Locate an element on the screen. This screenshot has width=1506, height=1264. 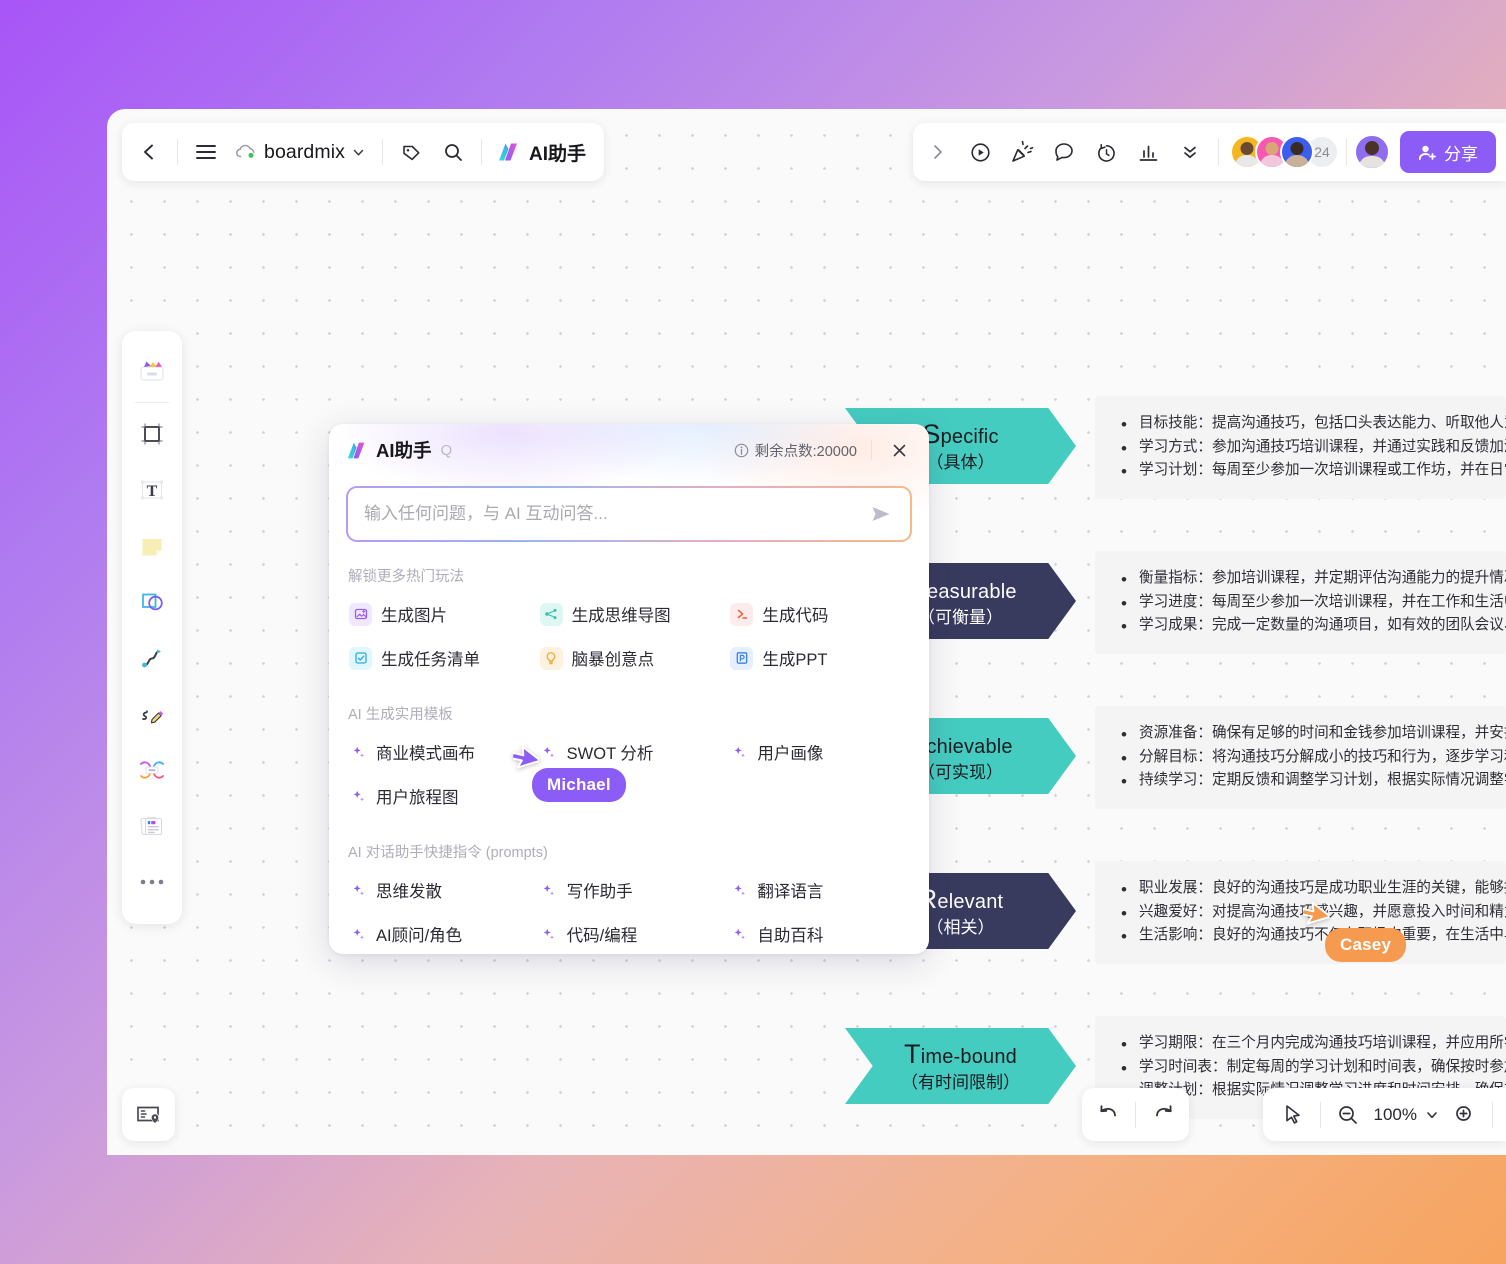
ai-action-item: 生成任务清单 is located at coordinates (438, 658).